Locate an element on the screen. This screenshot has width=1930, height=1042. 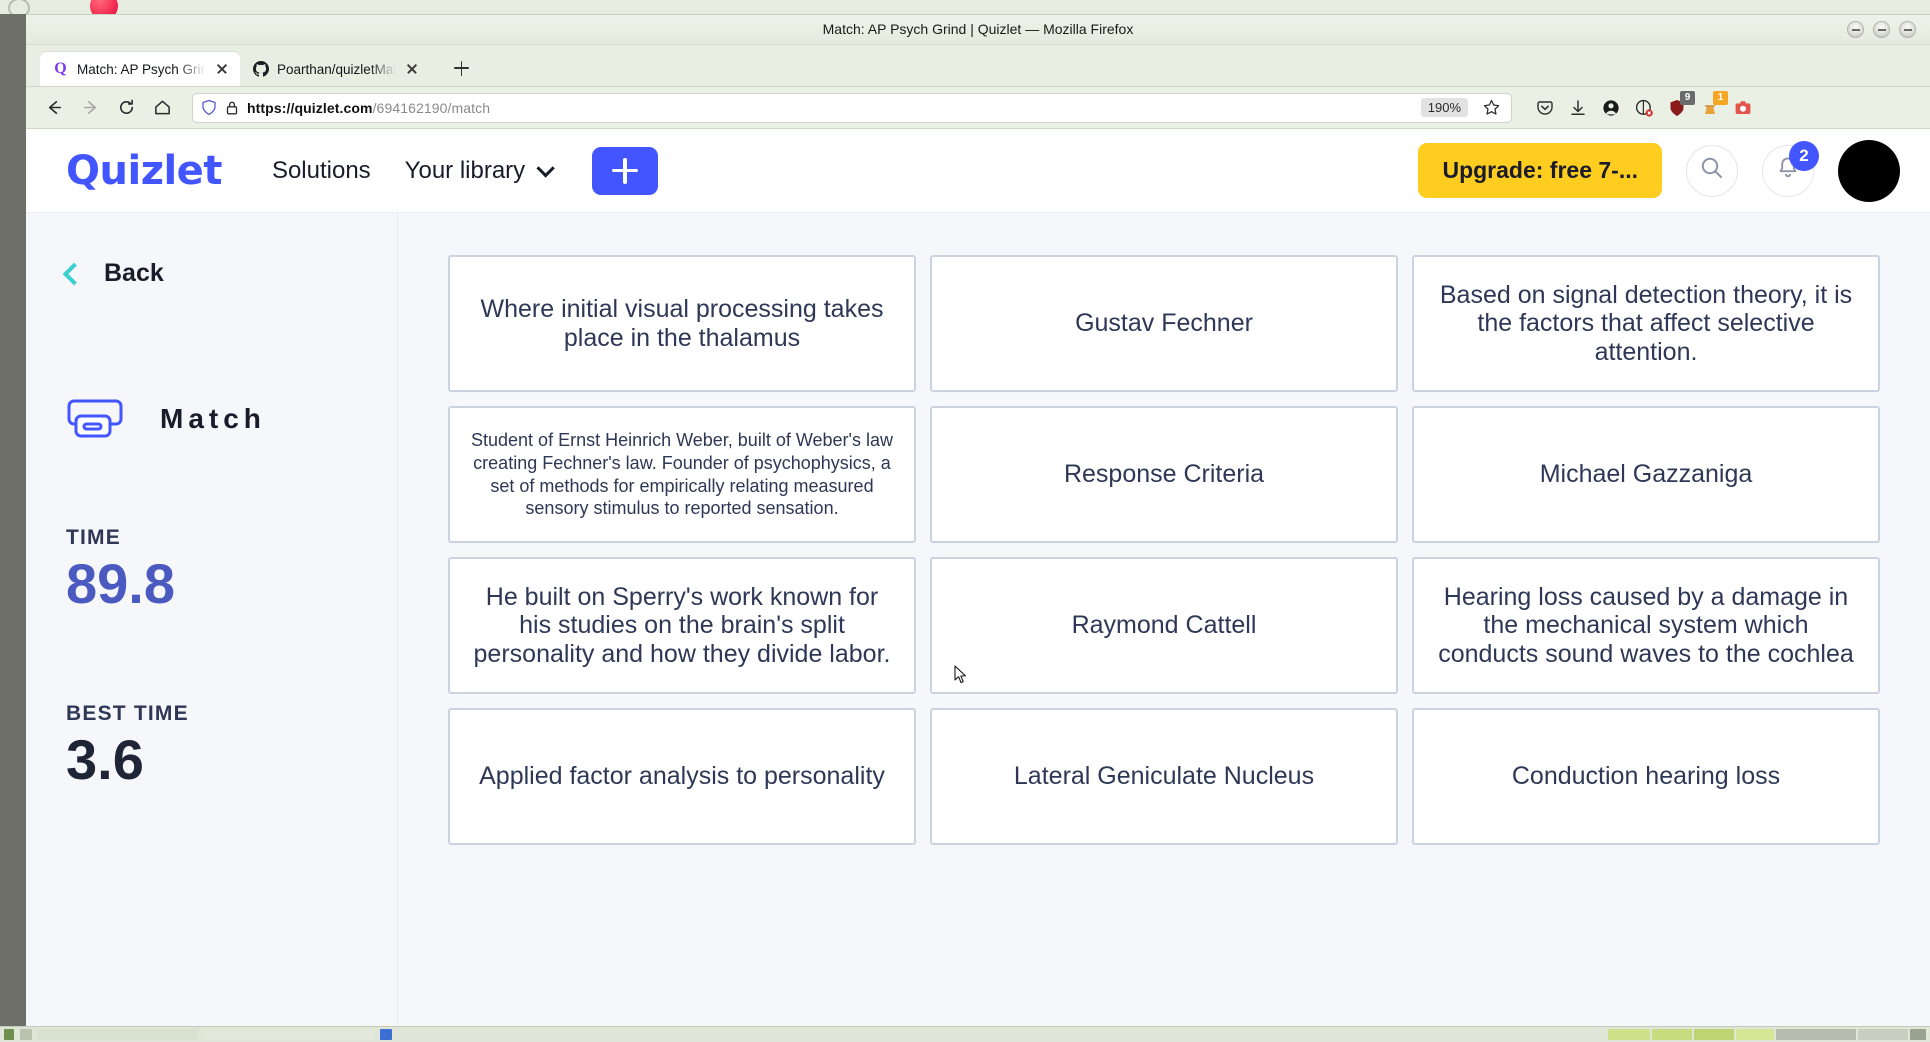
menu-icon is located at coordinates (1775, 108).